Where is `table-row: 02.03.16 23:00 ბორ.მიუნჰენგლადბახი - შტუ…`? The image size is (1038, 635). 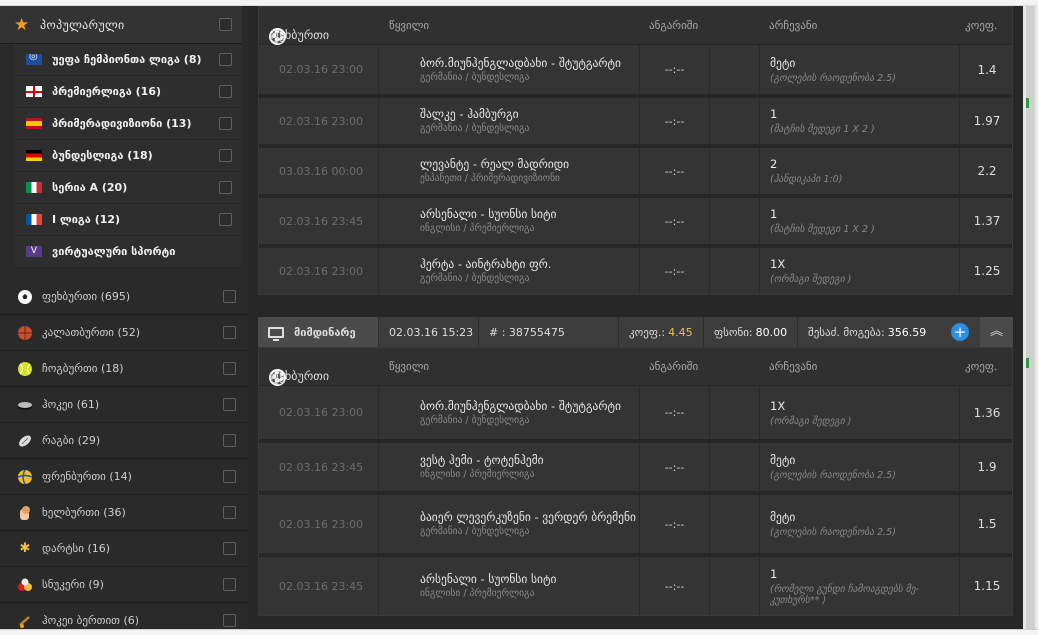 table-row: 02.03.16 23:00 ბორ.მიუნჰენგლადბახი - შტუ… is located at coordinates (635, 414).